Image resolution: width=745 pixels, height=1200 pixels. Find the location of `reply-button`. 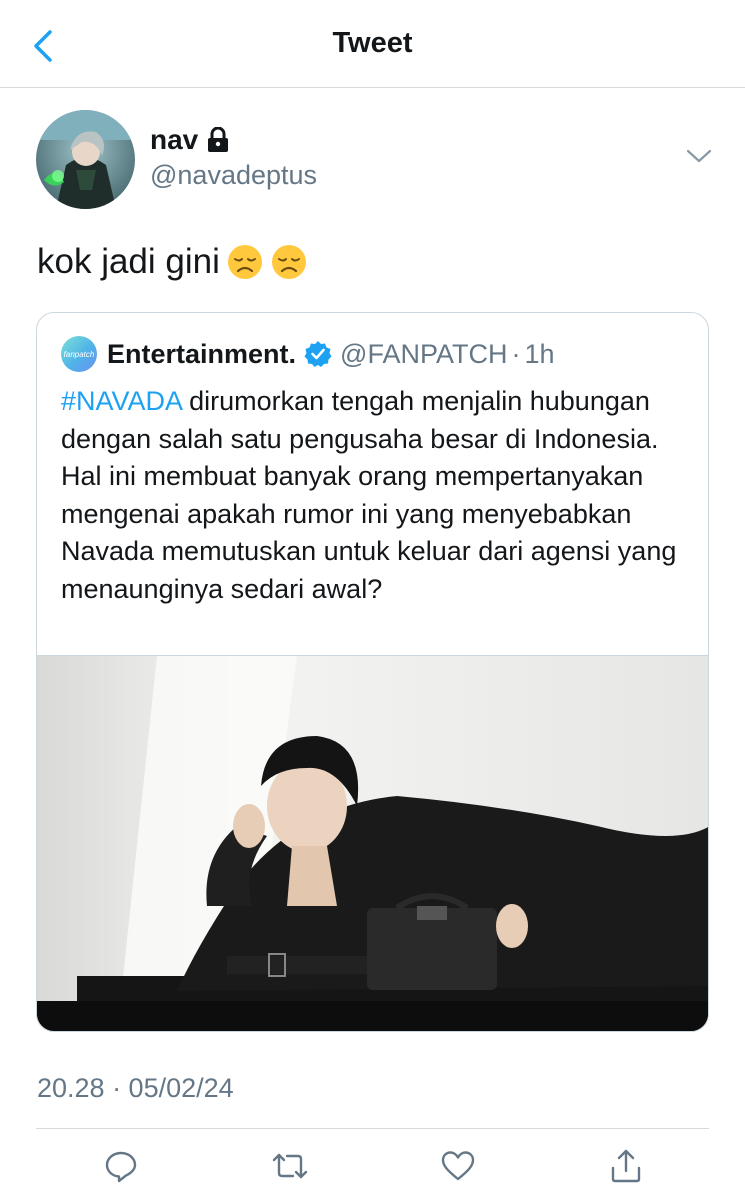

reply-button is located at coordinates (121, 1168).